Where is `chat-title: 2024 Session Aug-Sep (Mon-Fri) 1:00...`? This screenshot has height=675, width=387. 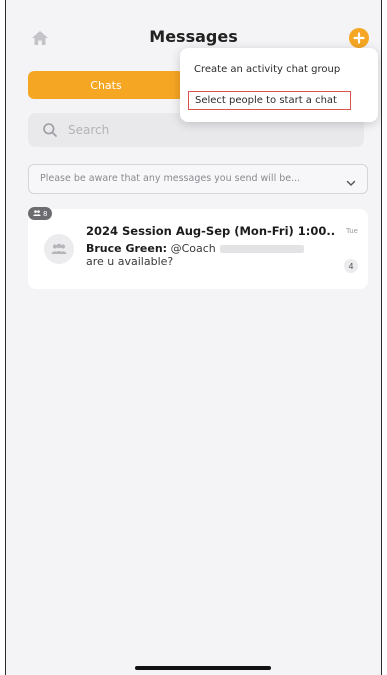
chat-title: 2024 Session Aug-Sep (Mon-Fri) 1:00... is located at coordinates (211, 231).